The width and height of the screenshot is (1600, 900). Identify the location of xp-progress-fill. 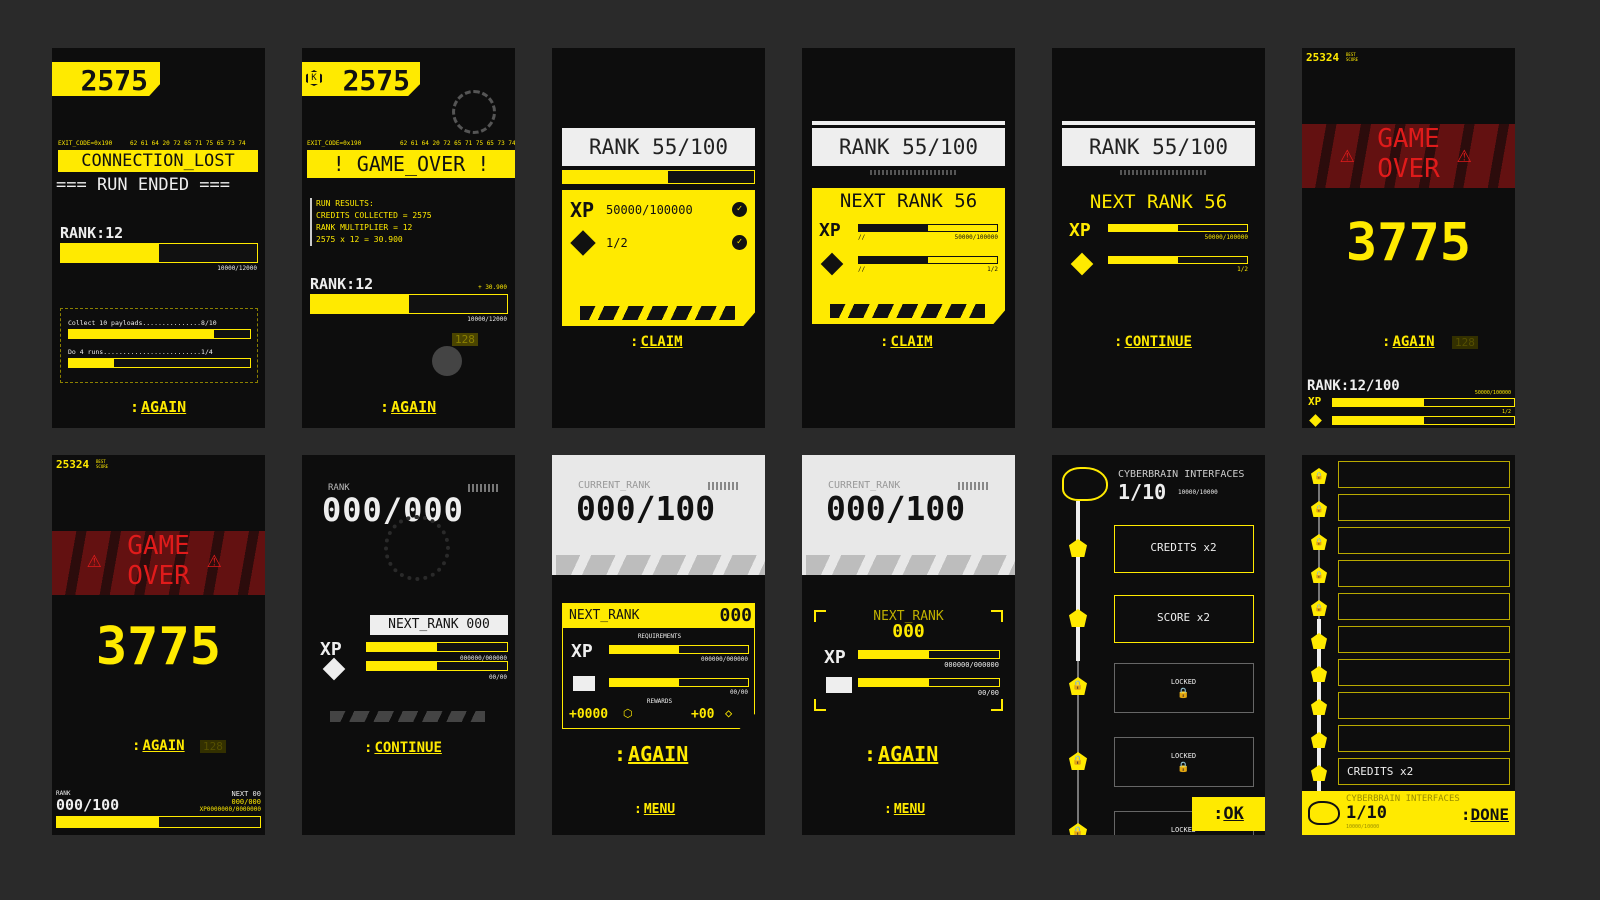
(893, 228).